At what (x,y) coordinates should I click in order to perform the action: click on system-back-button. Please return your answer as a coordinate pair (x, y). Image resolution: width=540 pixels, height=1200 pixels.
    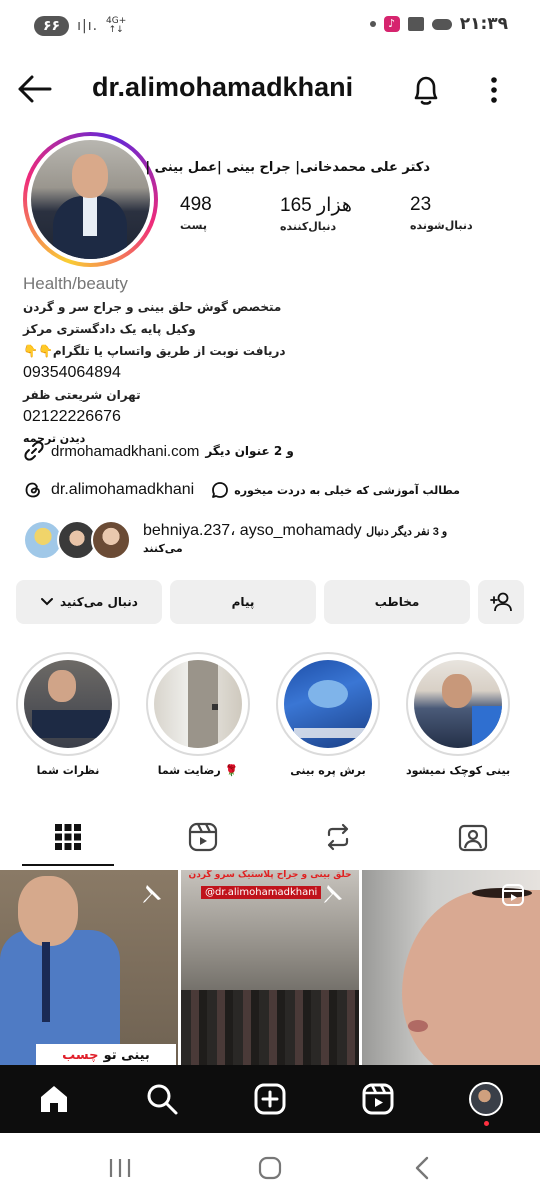
    Looking at the image, I should click on (422, 1168).